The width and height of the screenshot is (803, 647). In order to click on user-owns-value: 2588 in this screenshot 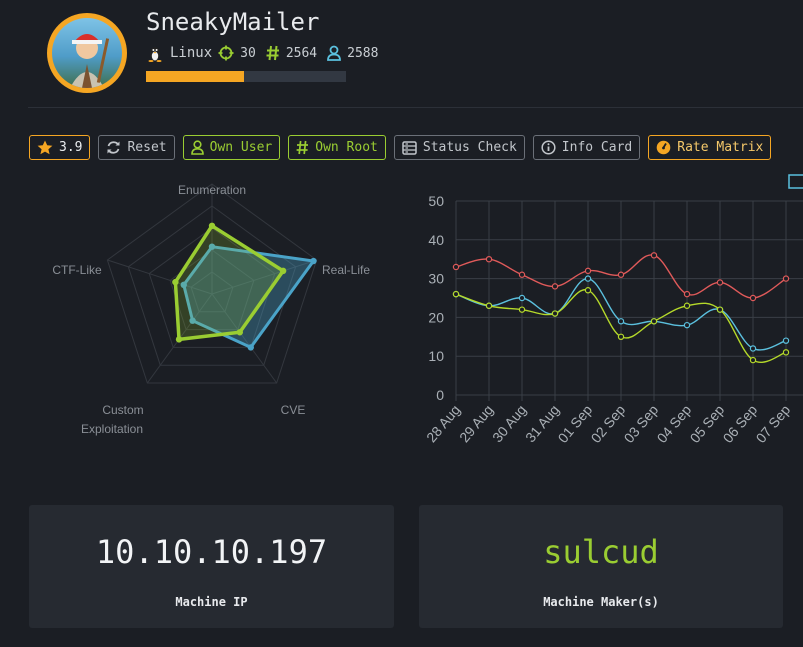, I will do `click(363, 53)`.